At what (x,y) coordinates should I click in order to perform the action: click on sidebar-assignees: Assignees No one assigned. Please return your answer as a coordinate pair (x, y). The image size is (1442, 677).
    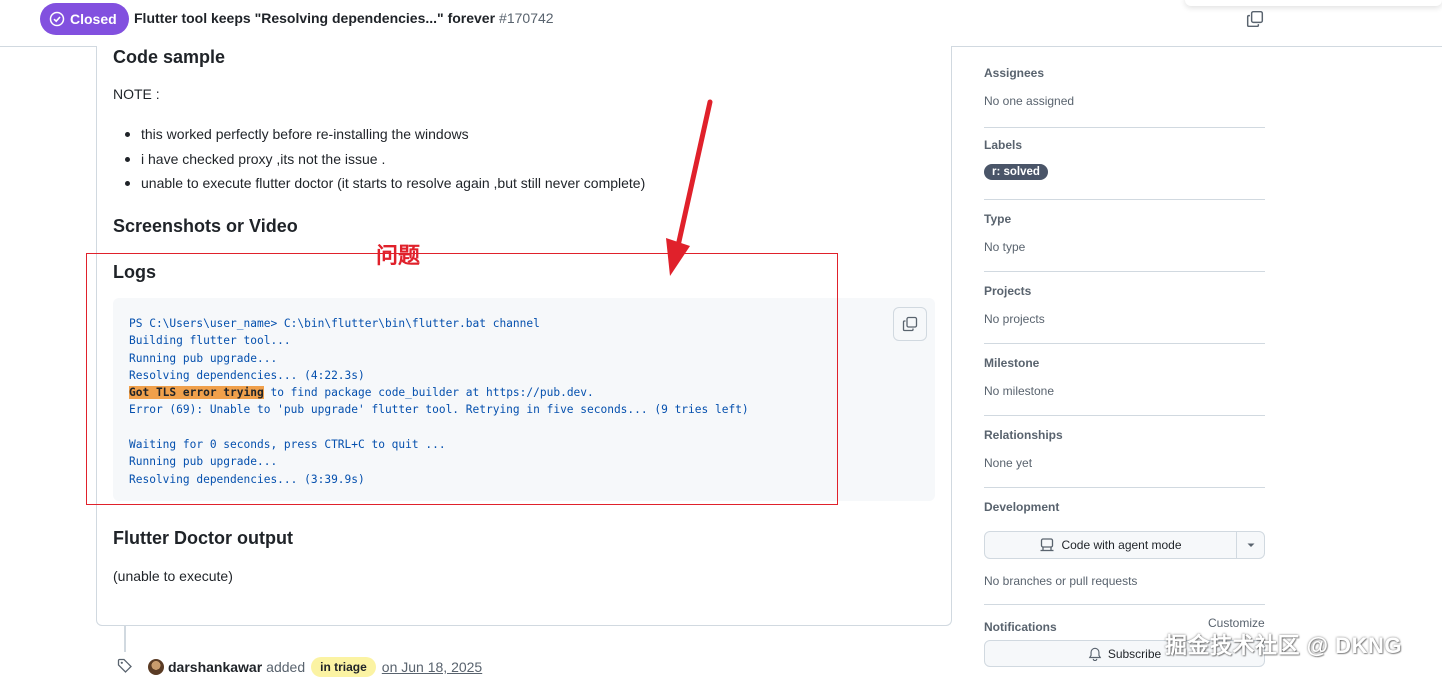
    Looking at the image, I should click on (1124, 87).